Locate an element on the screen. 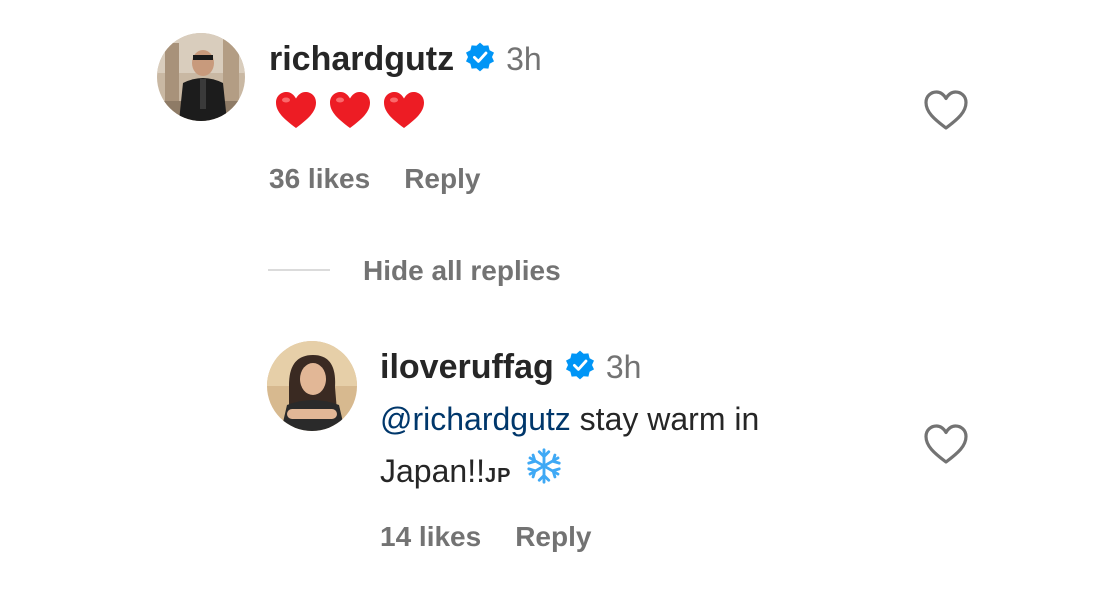  reply-username: iloveruffag is located at coordinates (467, 367).